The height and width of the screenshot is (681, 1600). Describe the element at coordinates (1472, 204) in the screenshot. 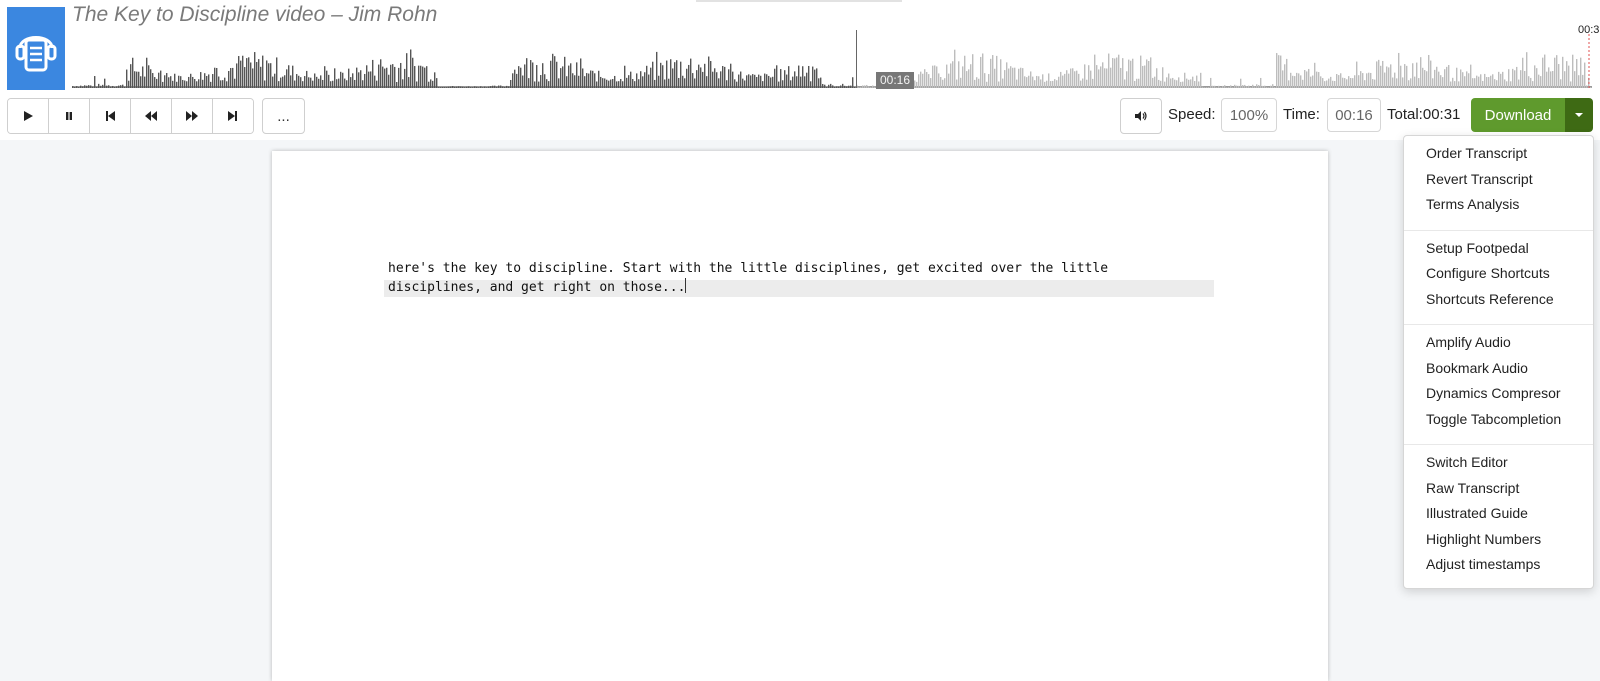

I see `menu-item-terms-analysis: Terms Analysis` at that location.